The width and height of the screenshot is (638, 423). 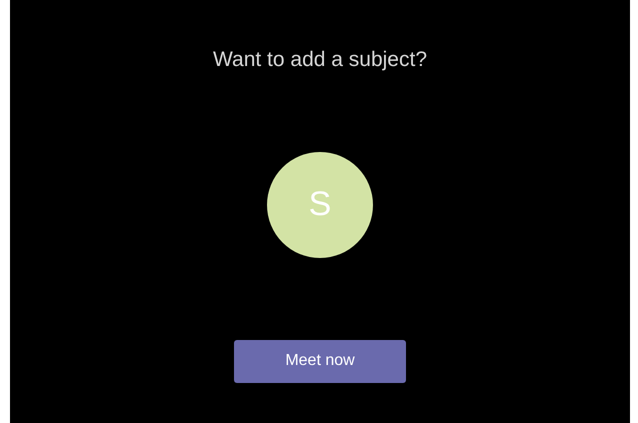 What do you see at coordinates (320, 60) in the screenshot?
I see `subject-prompt: Want to add a subject?` at bounding box center [320, 60].